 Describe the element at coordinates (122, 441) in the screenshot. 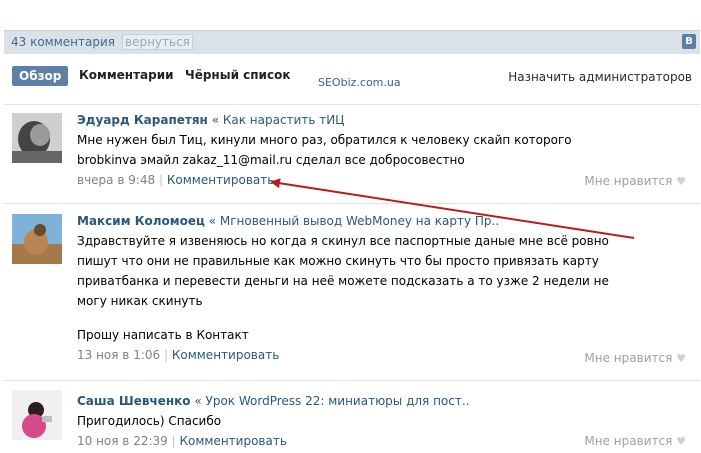

I see `comment-time: 10 ноя в 22:39` at that location.